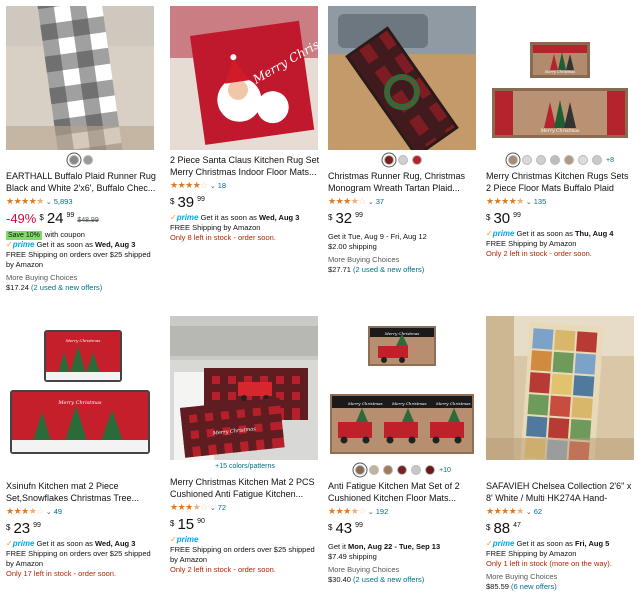 This screenshot has width=642, height=600. I want to click on review-count: 49, so click(58, 511).